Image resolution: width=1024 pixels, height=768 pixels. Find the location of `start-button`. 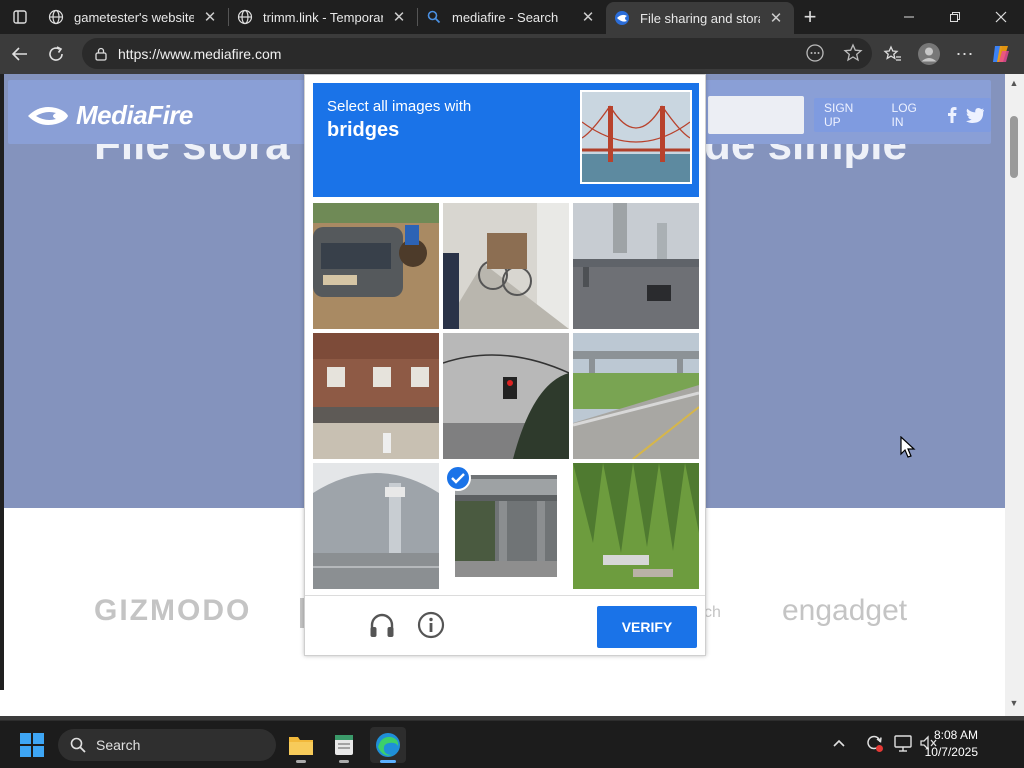

start-button is located at coordinates (32, 745).